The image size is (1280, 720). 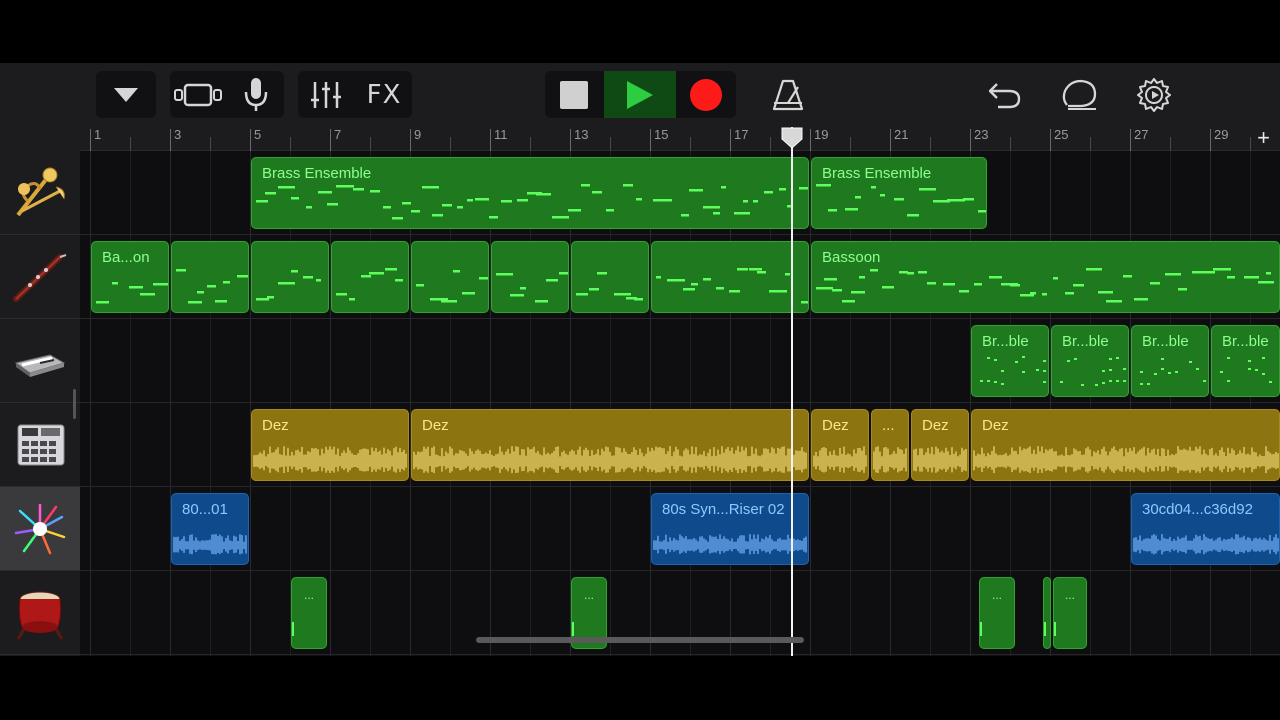 I want to click on keyboard-icon, so click(x=40, y=365).